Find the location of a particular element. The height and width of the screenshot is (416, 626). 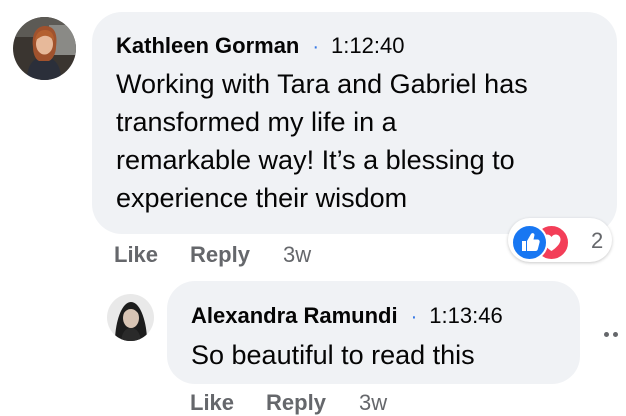

comment-text: So beautiful to read this is located at coordinates (333, 355).